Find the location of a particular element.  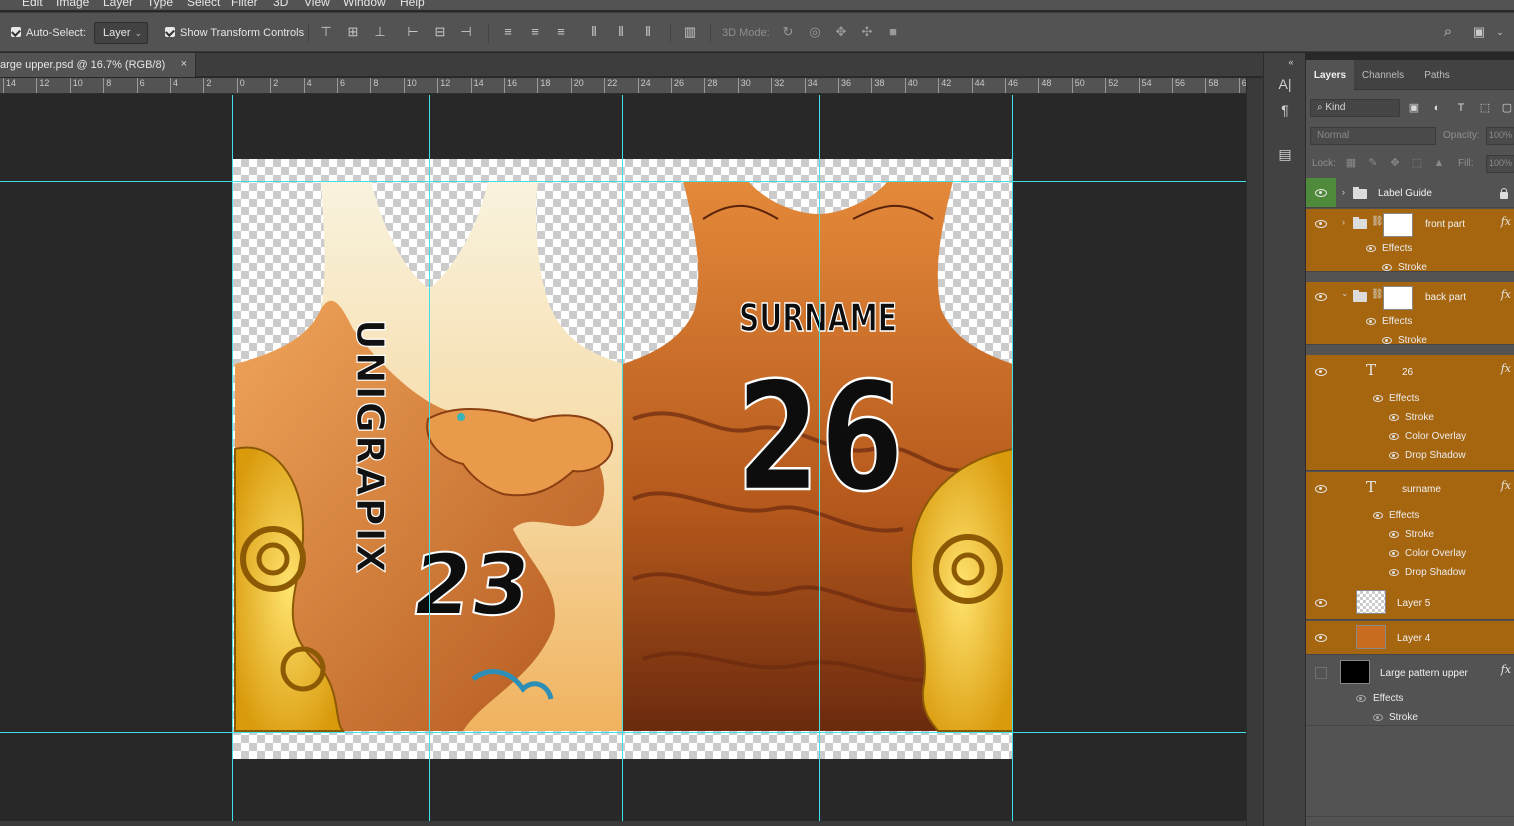

tab-layers: Layers is located at coordinates (1330, 75).